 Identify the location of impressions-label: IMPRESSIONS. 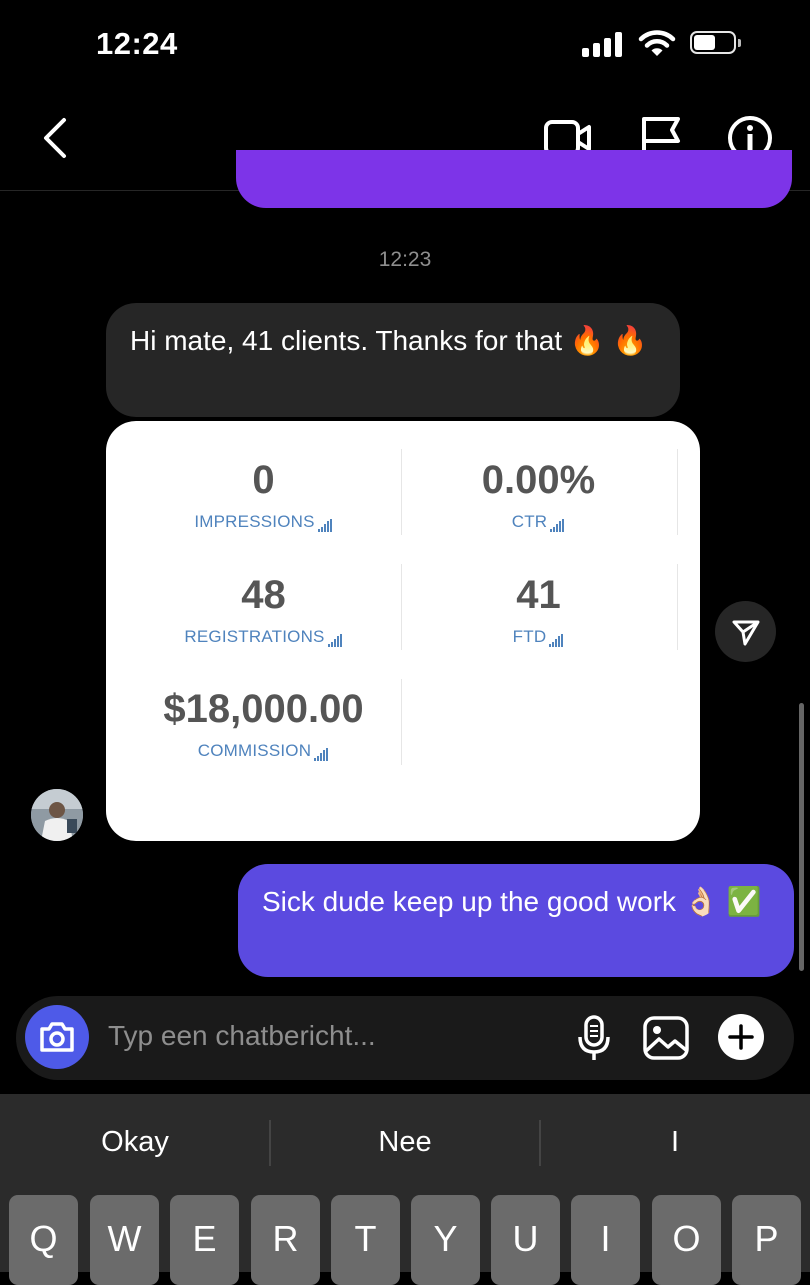
(263, 522).